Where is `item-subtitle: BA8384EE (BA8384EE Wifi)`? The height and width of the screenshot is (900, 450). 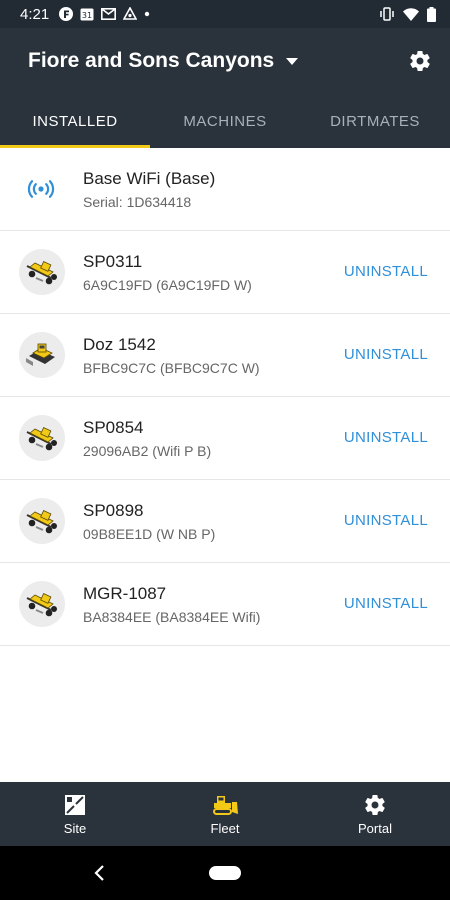
item-subtitle: BA8384EE (BA8384EE Wifi) is located at coordinates (172, 617).